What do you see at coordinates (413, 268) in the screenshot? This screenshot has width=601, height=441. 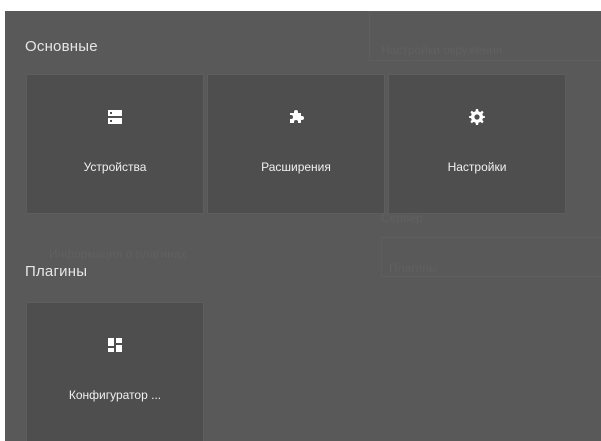 I see `background-hint: Плагины` at bounding box center [413, 268].